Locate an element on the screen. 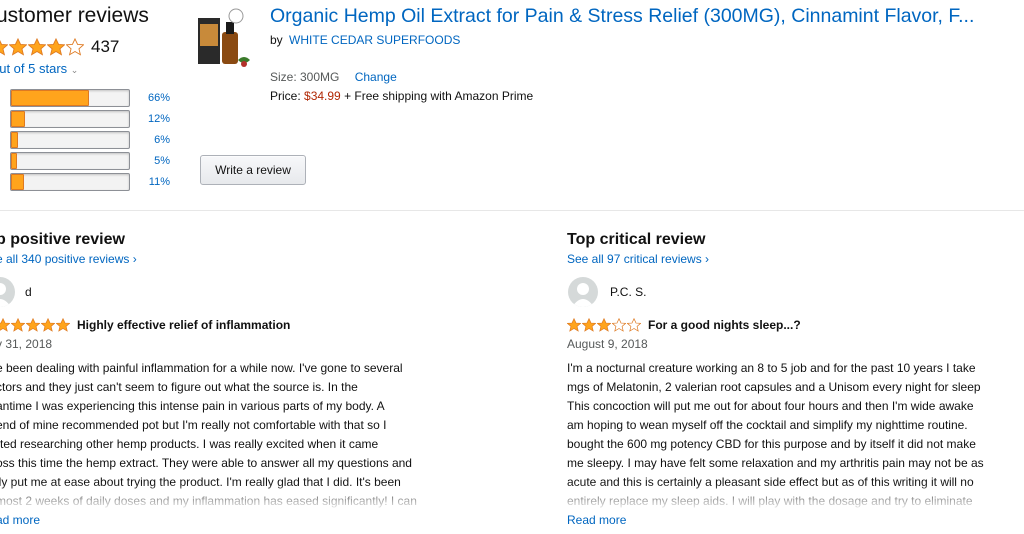 The width and height of the screenshot is (1024, 534). histogram-row: tar 66% is located at coordinates (85, 98).